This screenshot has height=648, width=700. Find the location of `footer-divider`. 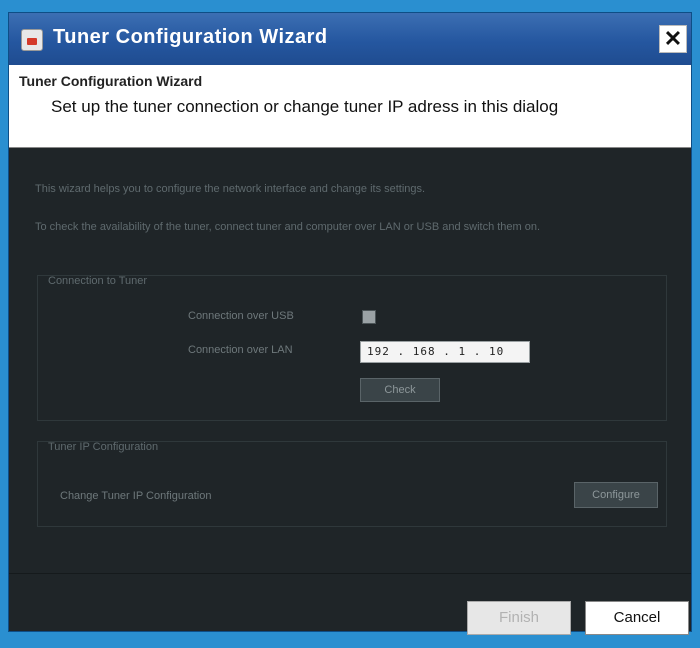

footer-divider is located at coordinates (350, 573).